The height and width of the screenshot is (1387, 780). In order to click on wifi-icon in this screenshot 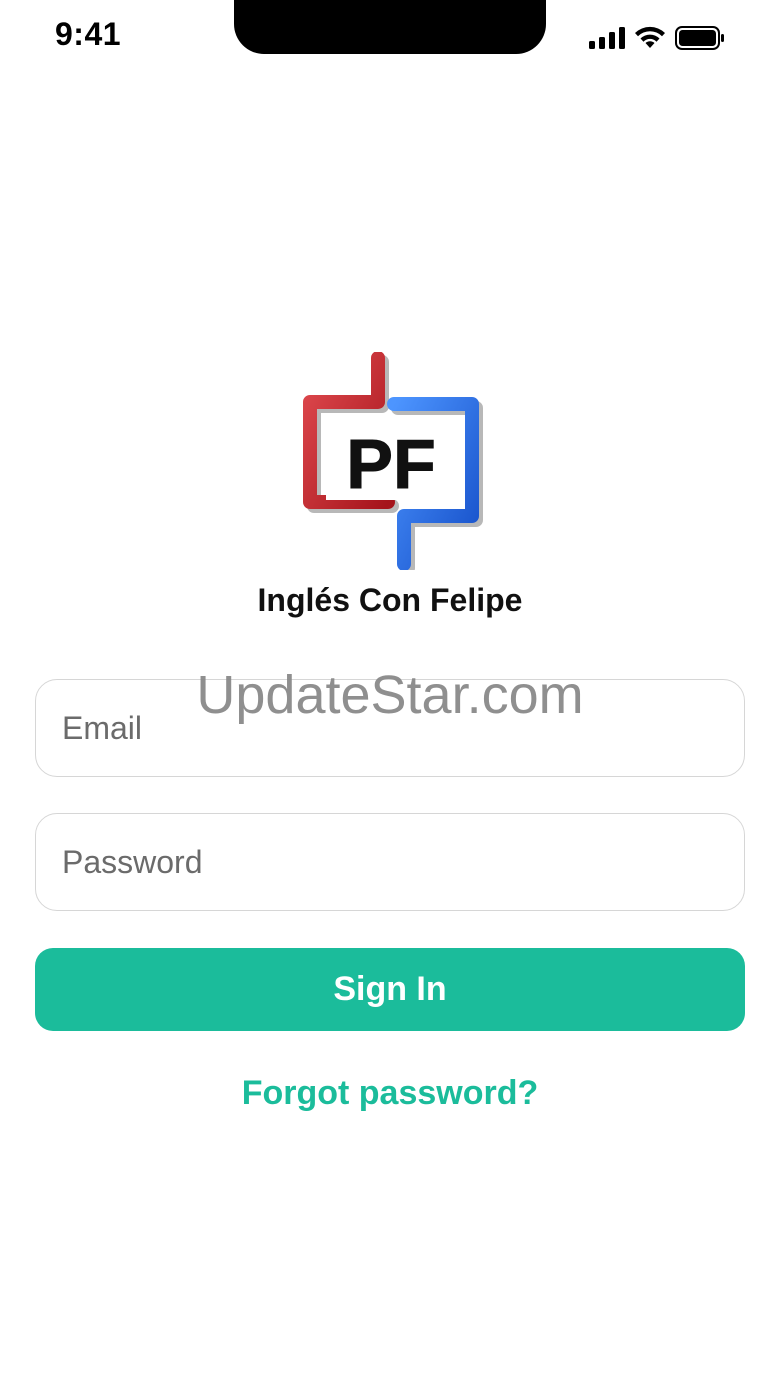, I will do `click(650, 38)`.